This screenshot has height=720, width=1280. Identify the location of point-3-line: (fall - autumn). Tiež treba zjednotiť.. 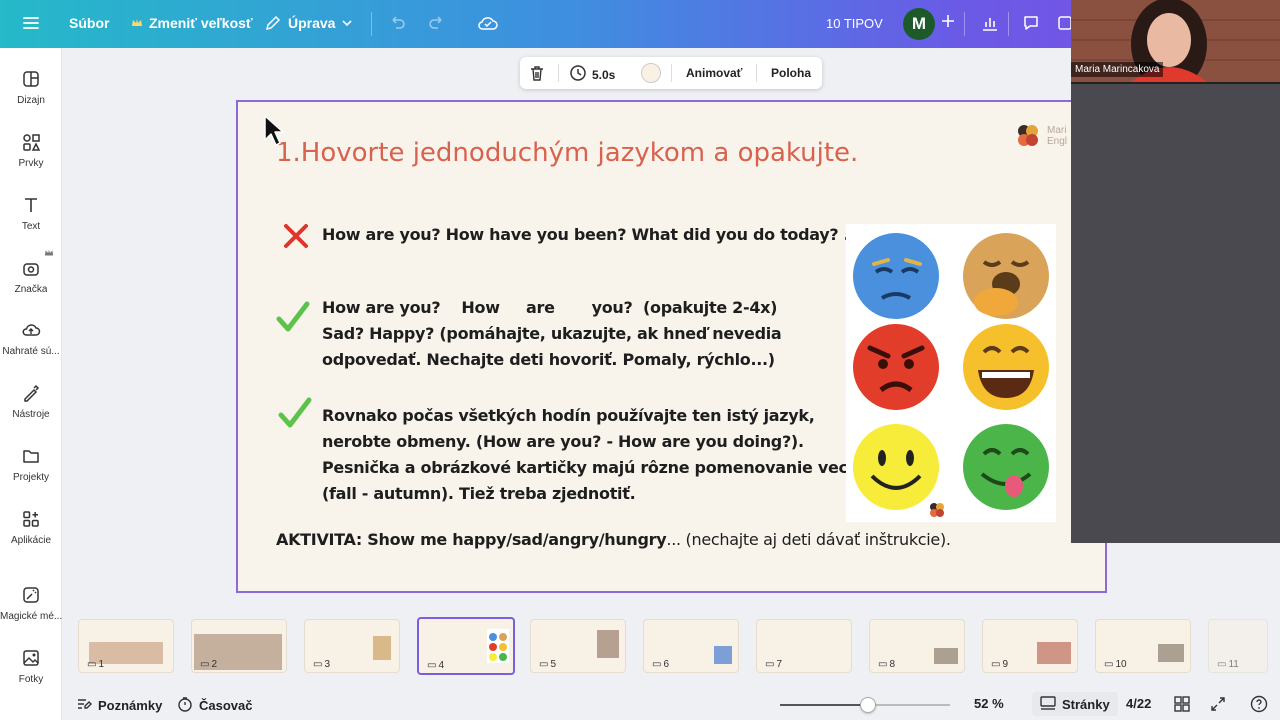
(479, 493).